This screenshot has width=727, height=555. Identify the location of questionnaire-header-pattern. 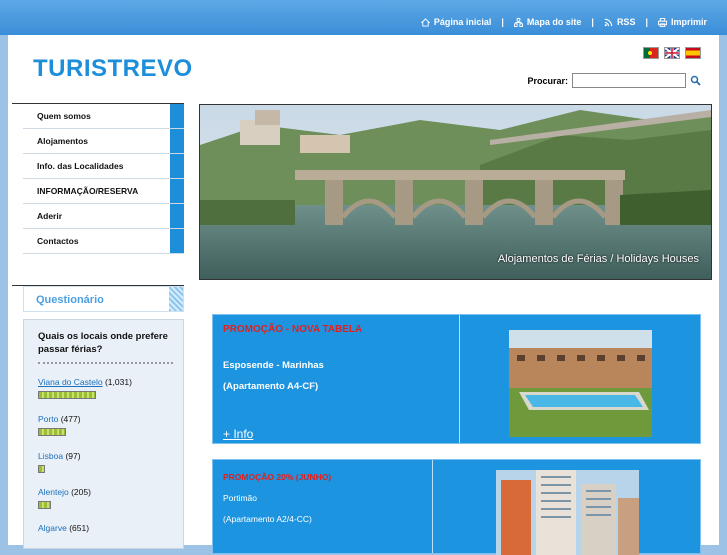
(176, 299).